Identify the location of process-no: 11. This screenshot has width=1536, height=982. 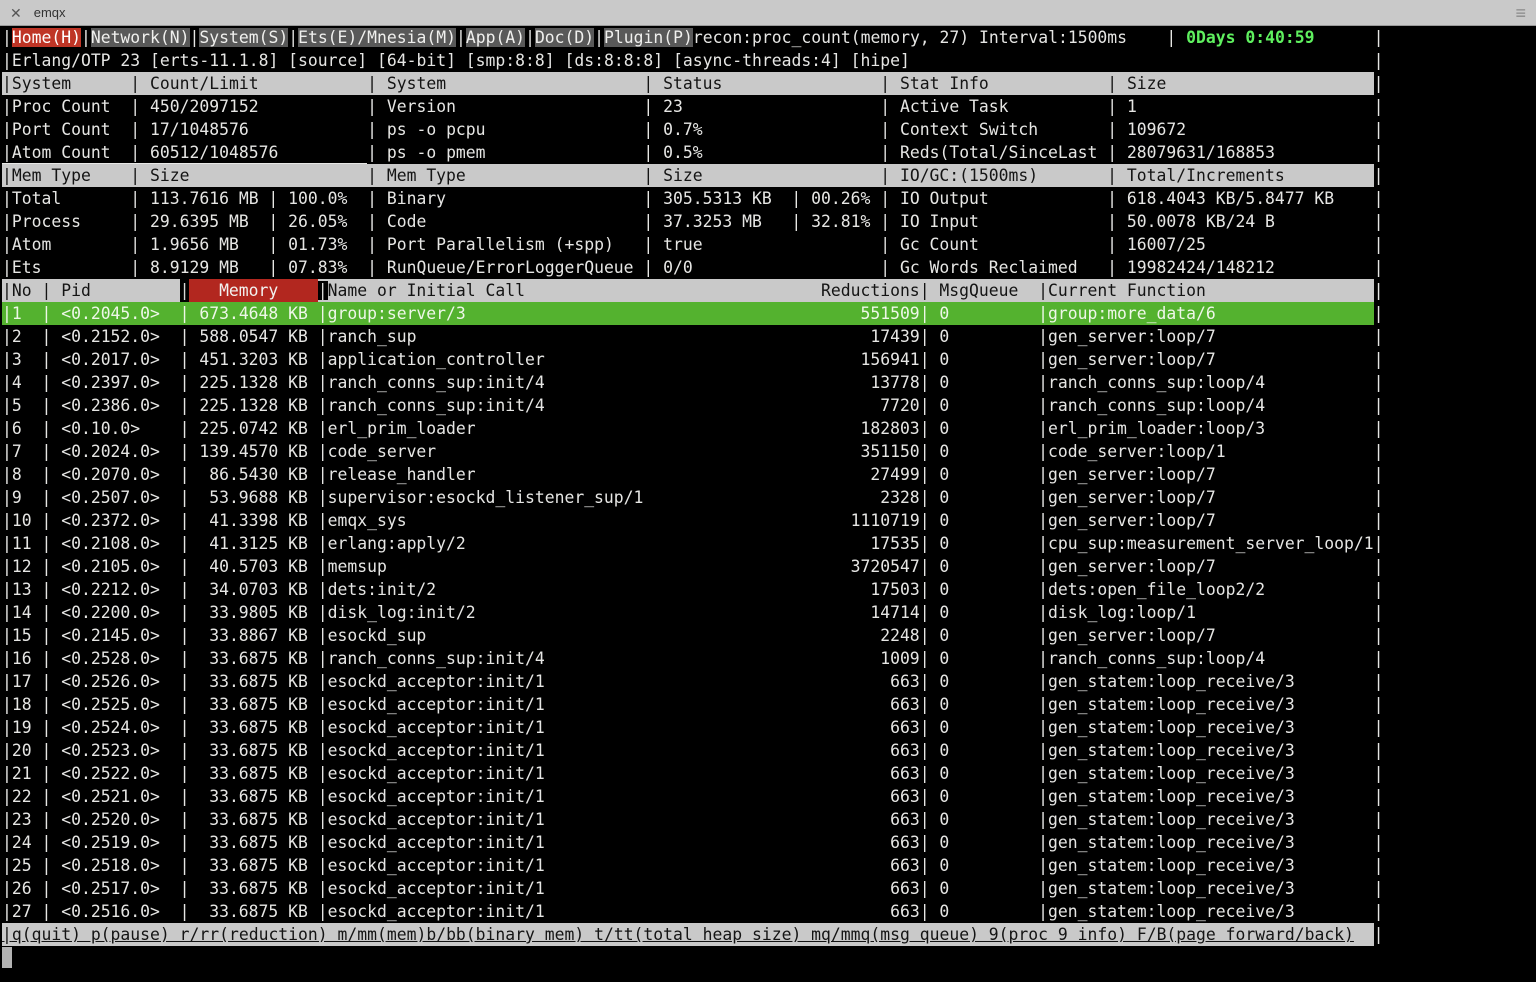
(21, 543).